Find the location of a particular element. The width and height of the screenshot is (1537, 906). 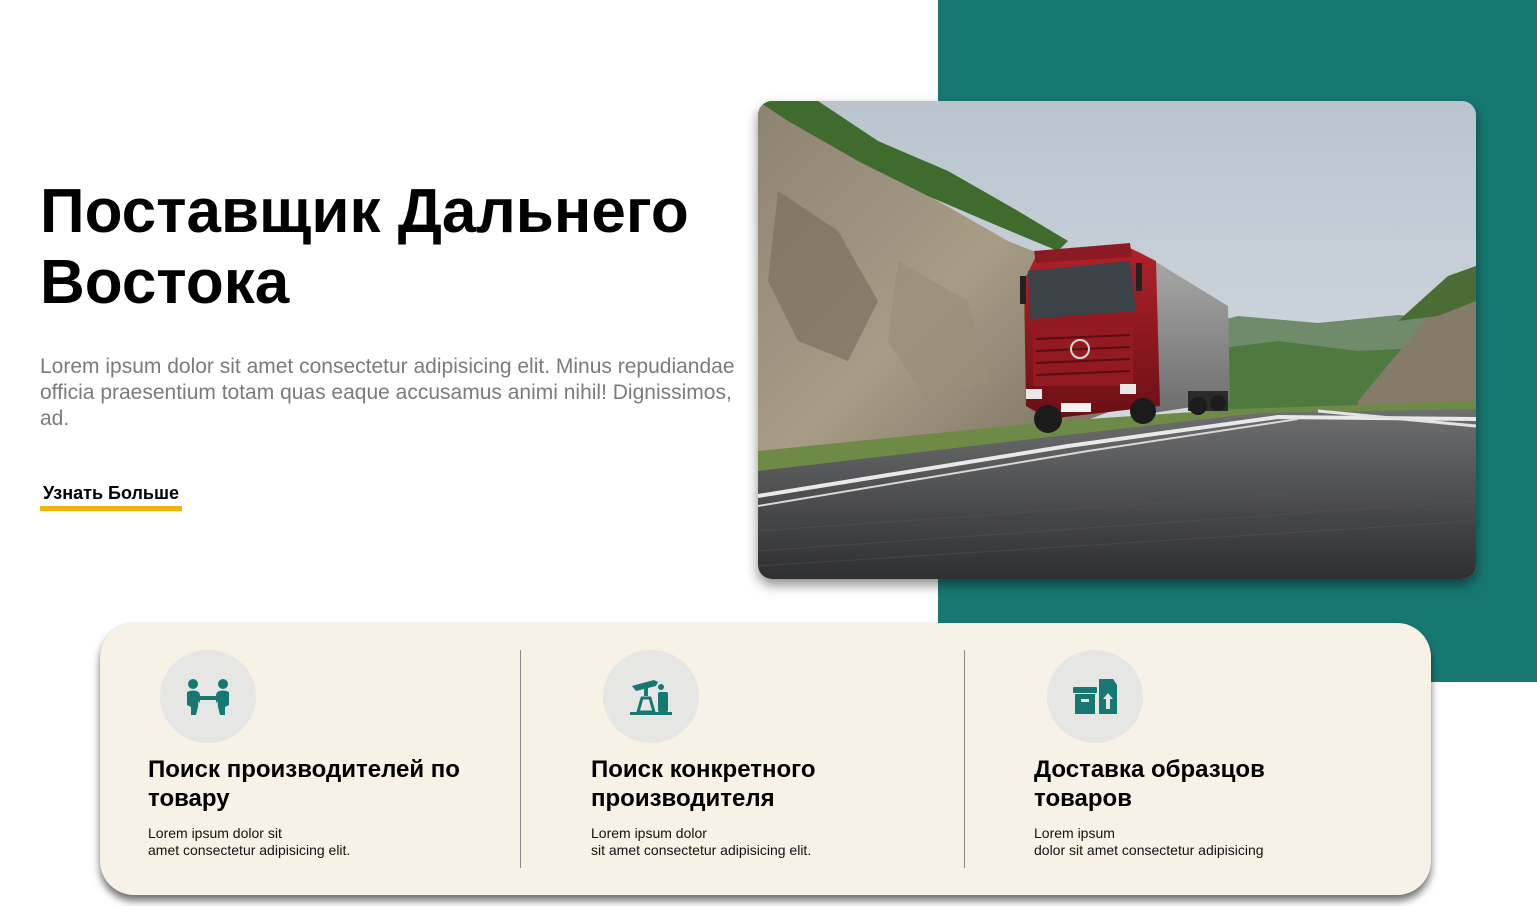

oil-pump-icon is located at coordinates (651, 696).